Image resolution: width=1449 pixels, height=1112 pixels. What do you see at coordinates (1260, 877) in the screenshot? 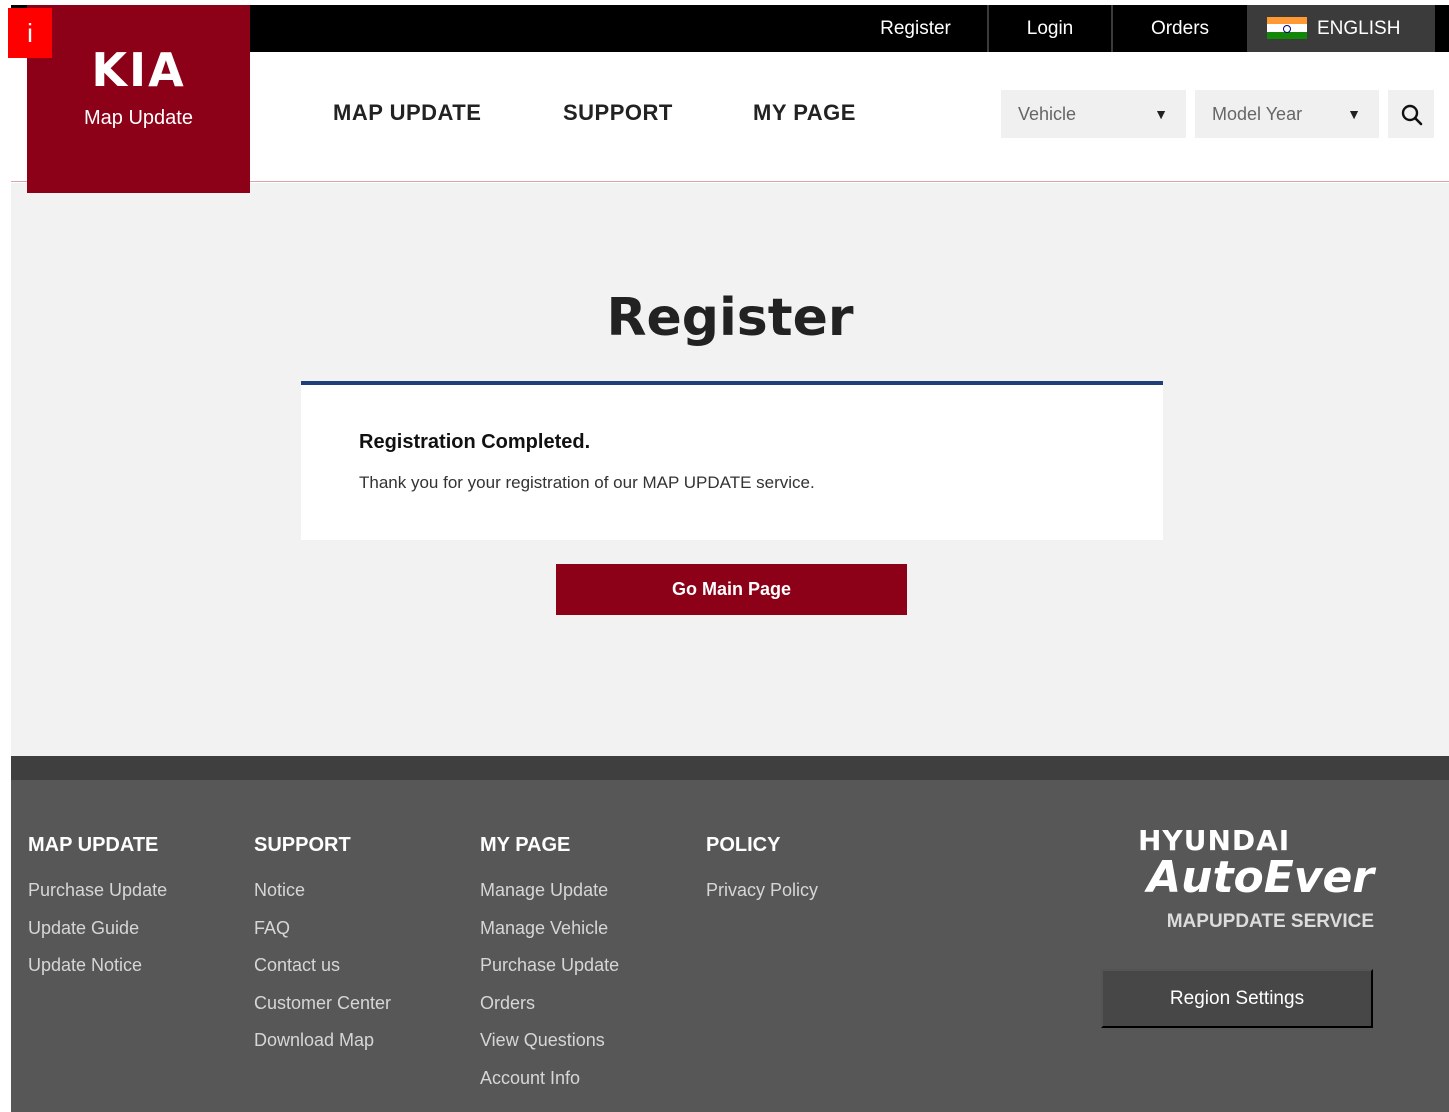
I see `brand-autoever: AutoEver` at bounding box center [1260, 877].